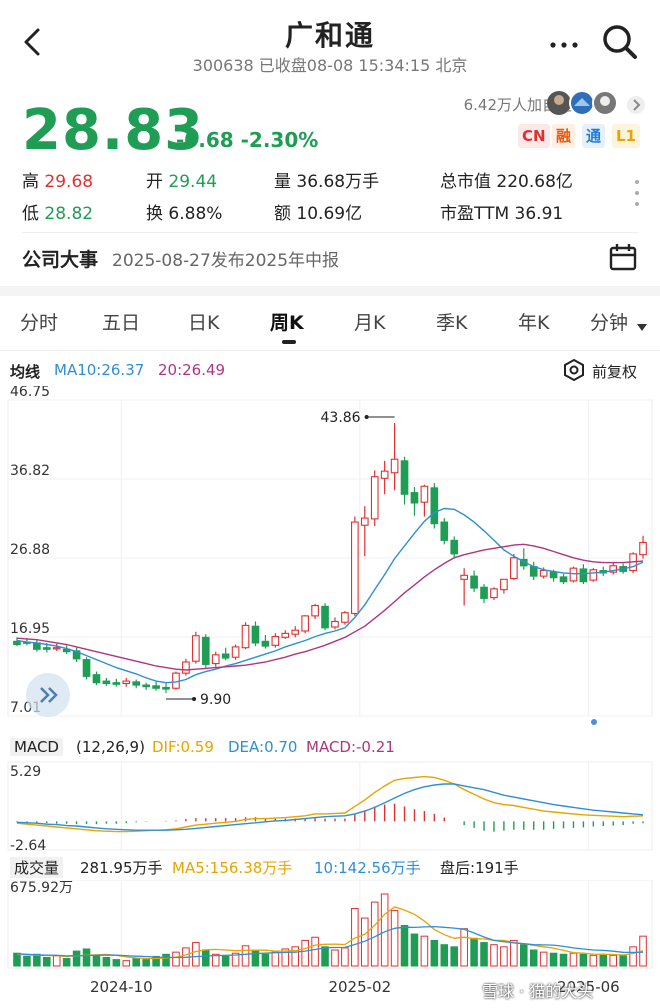  What do you see at coordinates (287, 321) in the screenshot?
I see `tab-zhouk: 周K` at bounding box center [287, 321].